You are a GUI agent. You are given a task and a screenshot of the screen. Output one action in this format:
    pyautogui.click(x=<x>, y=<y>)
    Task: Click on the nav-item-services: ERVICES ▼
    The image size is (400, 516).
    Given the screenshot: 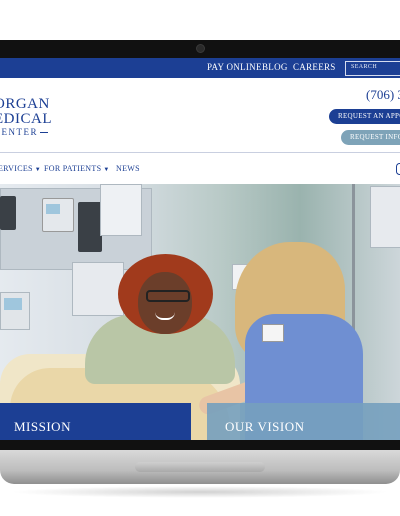 What is the action you would take?
    pyautogui.click(x=20, y=168)
    